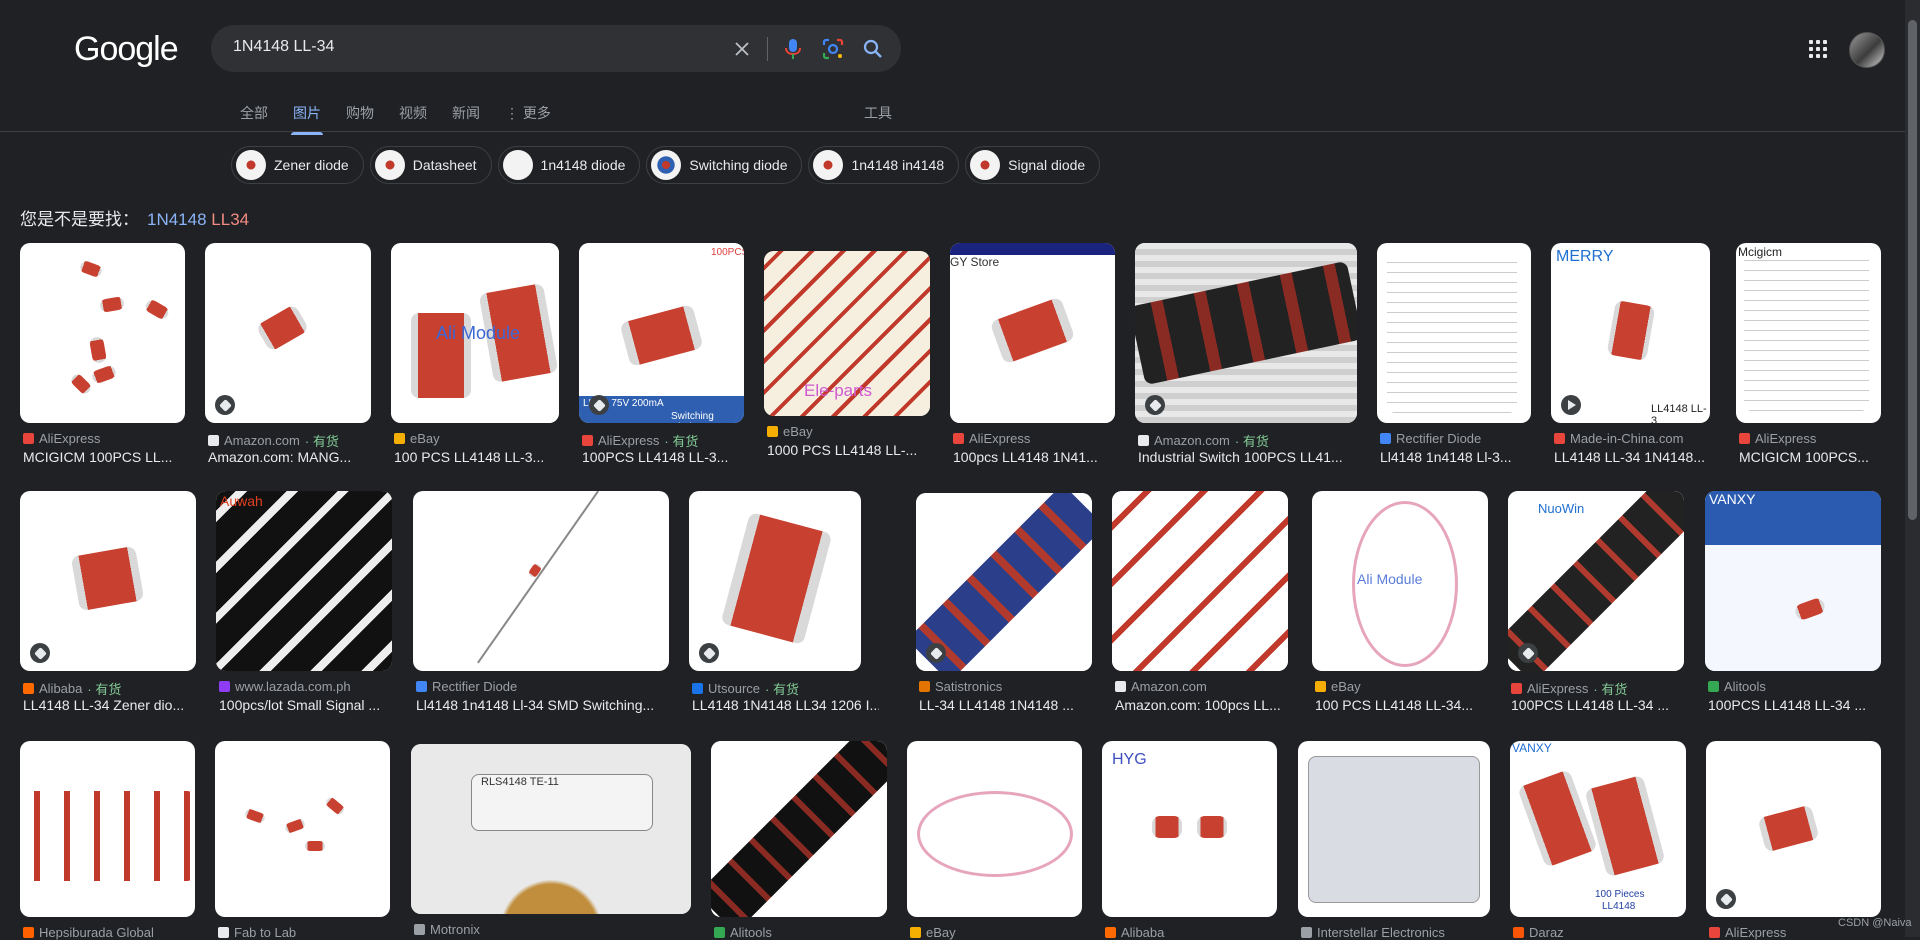 This screenshot has width=1920, height=940. What do you see at coordinates (1630, 333) in the screenshot?
I see `result-thumbnail: MERRY LL4148 LL-3` at bounding box center [1630, 333].